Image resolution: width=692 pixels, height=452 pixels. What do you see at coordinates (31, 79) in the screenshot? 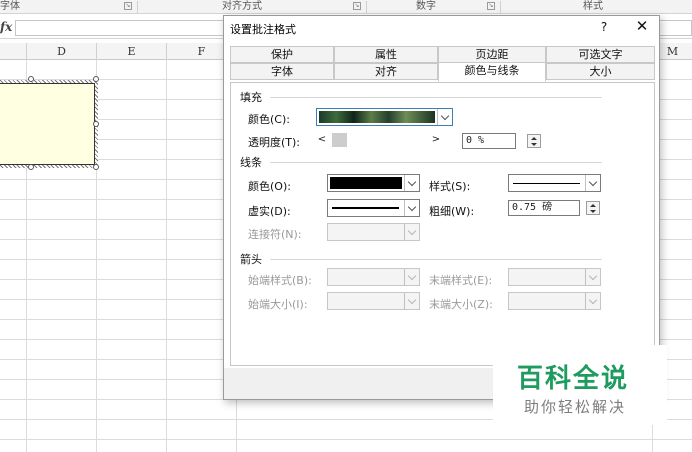
I see `resize-handle-top` at bounding box center [31, 79].